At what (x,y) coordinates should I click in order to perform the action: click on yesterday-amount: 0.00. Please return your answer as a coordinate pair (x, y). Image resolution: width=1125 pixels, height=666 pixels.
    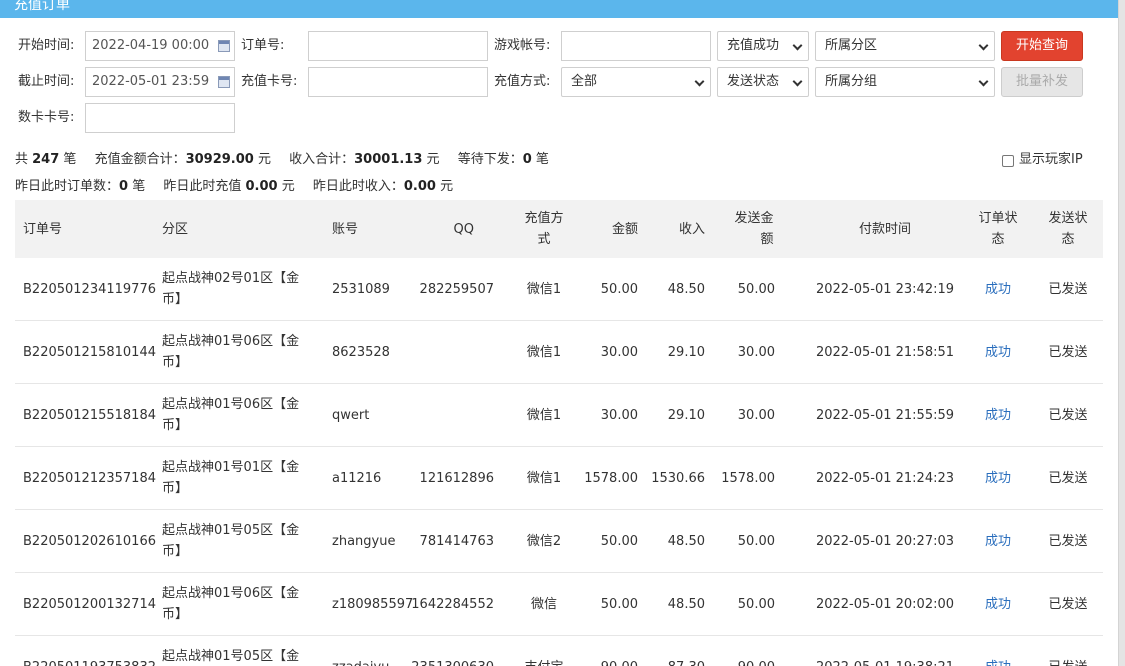
    Looking at the image, I should click on (261, 186).